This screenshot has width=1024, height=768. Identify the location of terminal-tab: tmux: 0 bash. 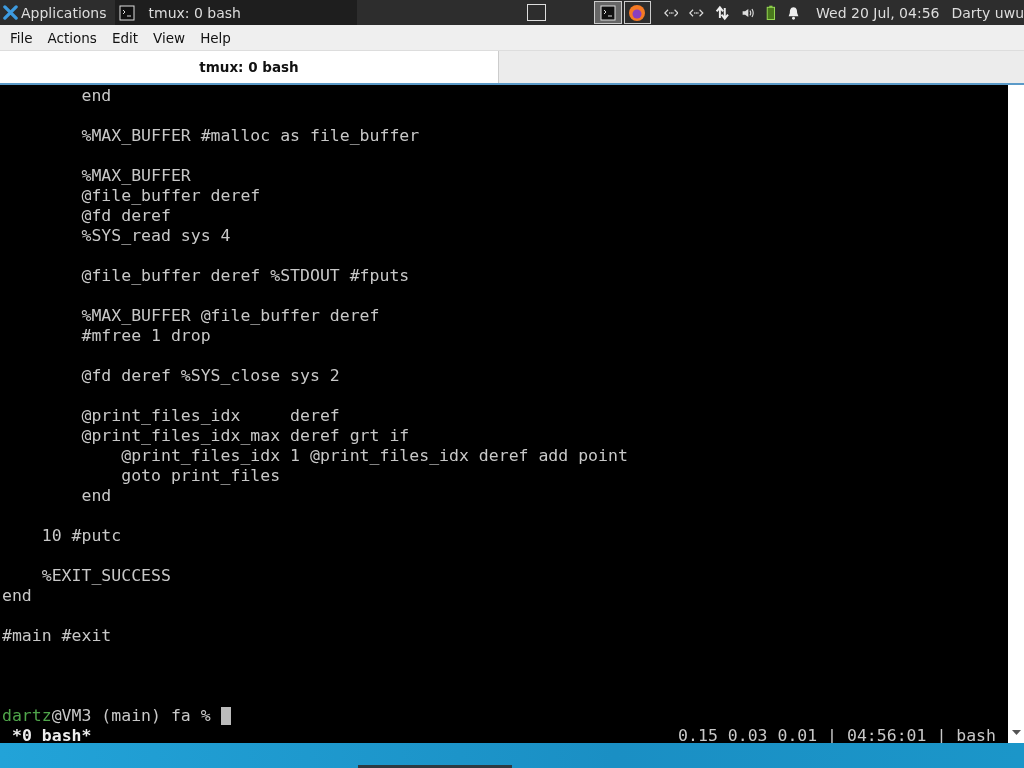
(249, 67).